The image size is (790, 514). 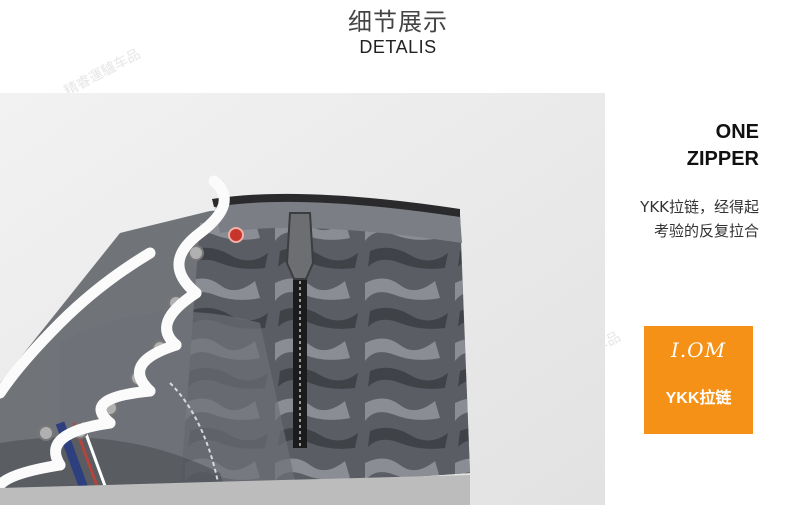 I want to click on feature-desc-line2: 考验的反复拉合, so click(x=706, y=231).